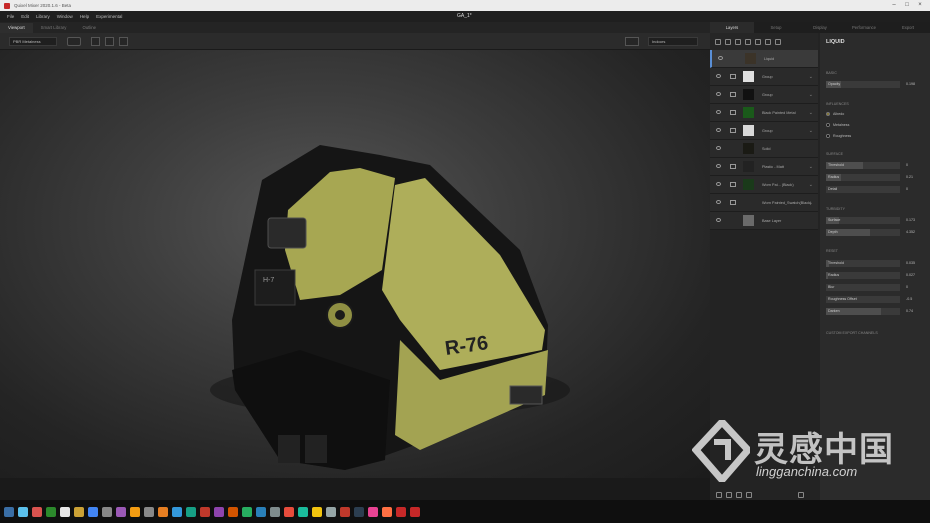  I want to click on layer-row: Black Painted Metal ⌄, so click(764, 113).